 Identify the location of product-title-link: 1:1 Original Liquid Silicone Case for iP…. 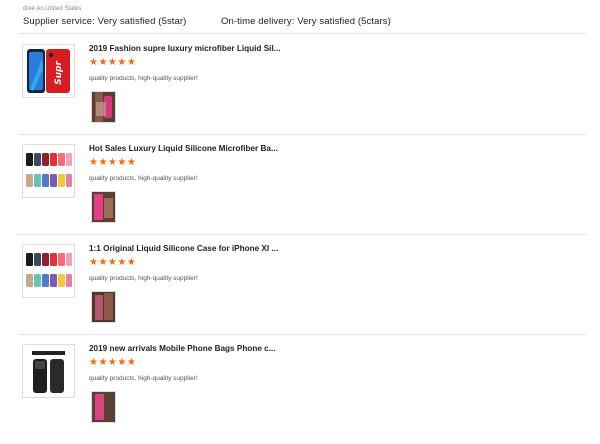
(183, 248).